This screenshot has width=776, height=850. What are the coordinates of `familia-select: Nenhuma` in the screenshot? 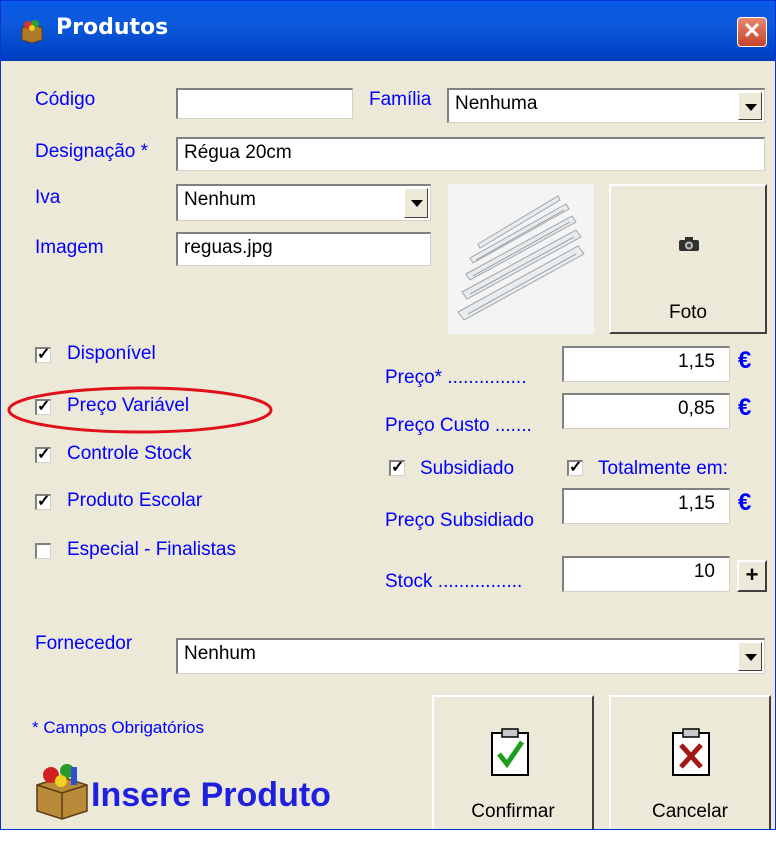 It's located at (606, 105).